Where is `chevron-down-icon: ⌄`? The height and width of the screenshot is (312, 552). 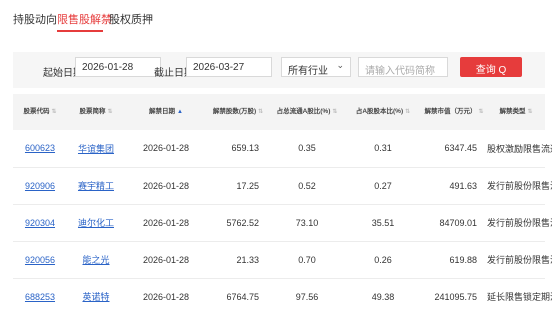
chevron-down-icon: ⌄ is located at coordinates (340, 65).